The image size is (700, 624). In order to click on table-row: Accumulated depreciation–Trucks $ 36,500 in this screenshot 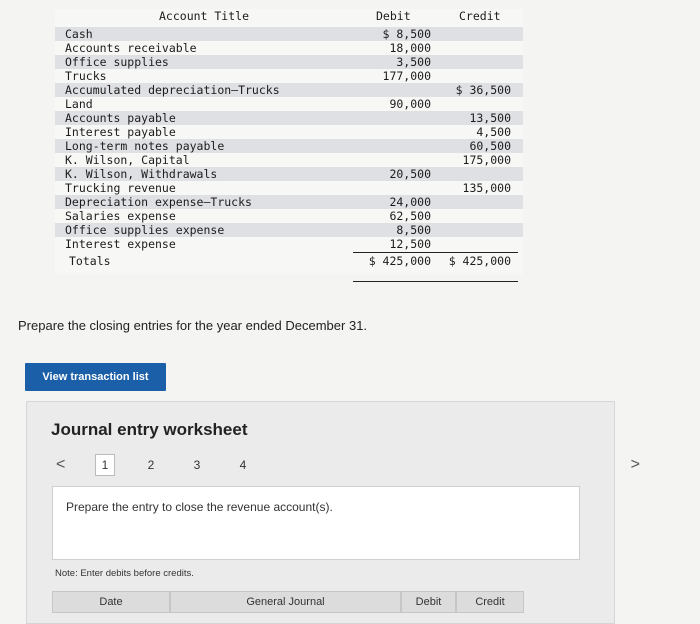, I will do `click(289, 90)`.